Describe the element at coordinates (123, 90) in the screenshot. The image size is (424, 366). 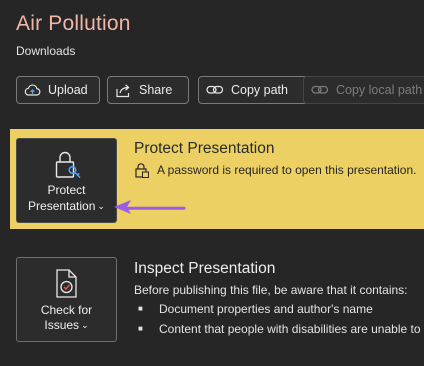
I see `share-icon` at that location.